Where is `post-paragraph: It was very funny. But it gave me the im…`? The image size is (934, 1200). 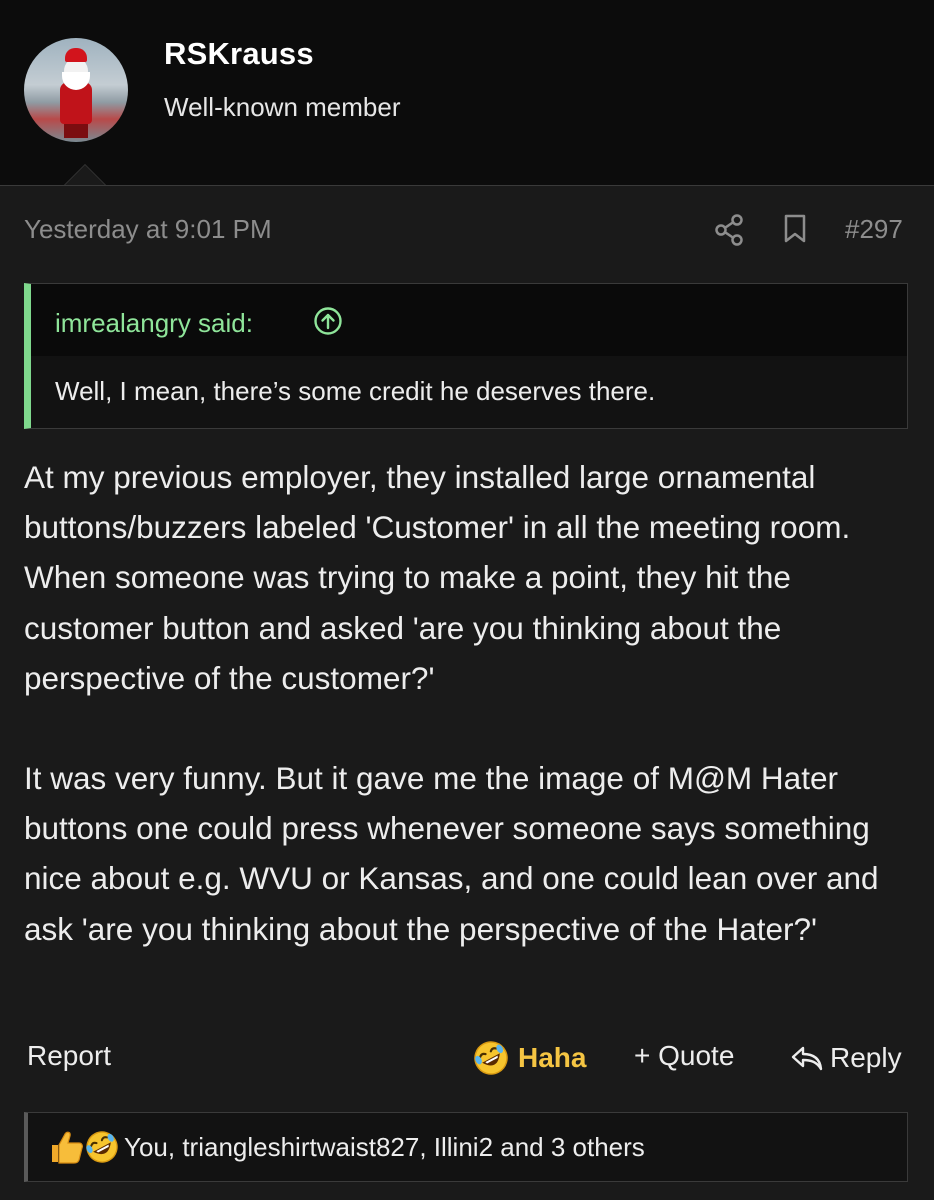
post-paragraph: It was very funny. But it gave me the im… is located at coordinates (451, 853).